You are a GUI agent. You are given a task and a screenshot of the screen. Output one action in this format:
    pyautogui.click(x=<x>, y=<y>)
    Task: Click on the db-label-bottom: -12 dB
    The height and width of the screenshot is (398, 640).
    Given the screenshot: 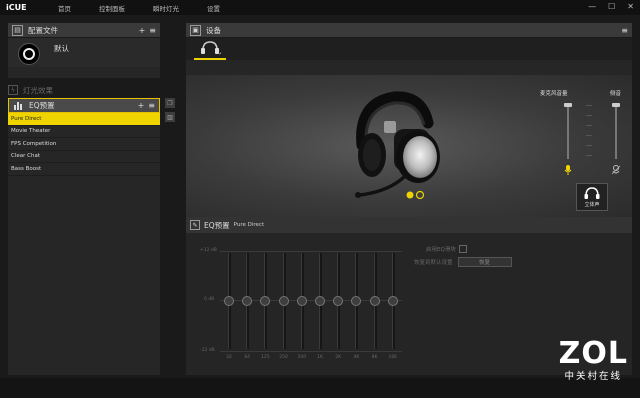 What is the action you would take?
    pyautogui.click(x=207, y=350)
    